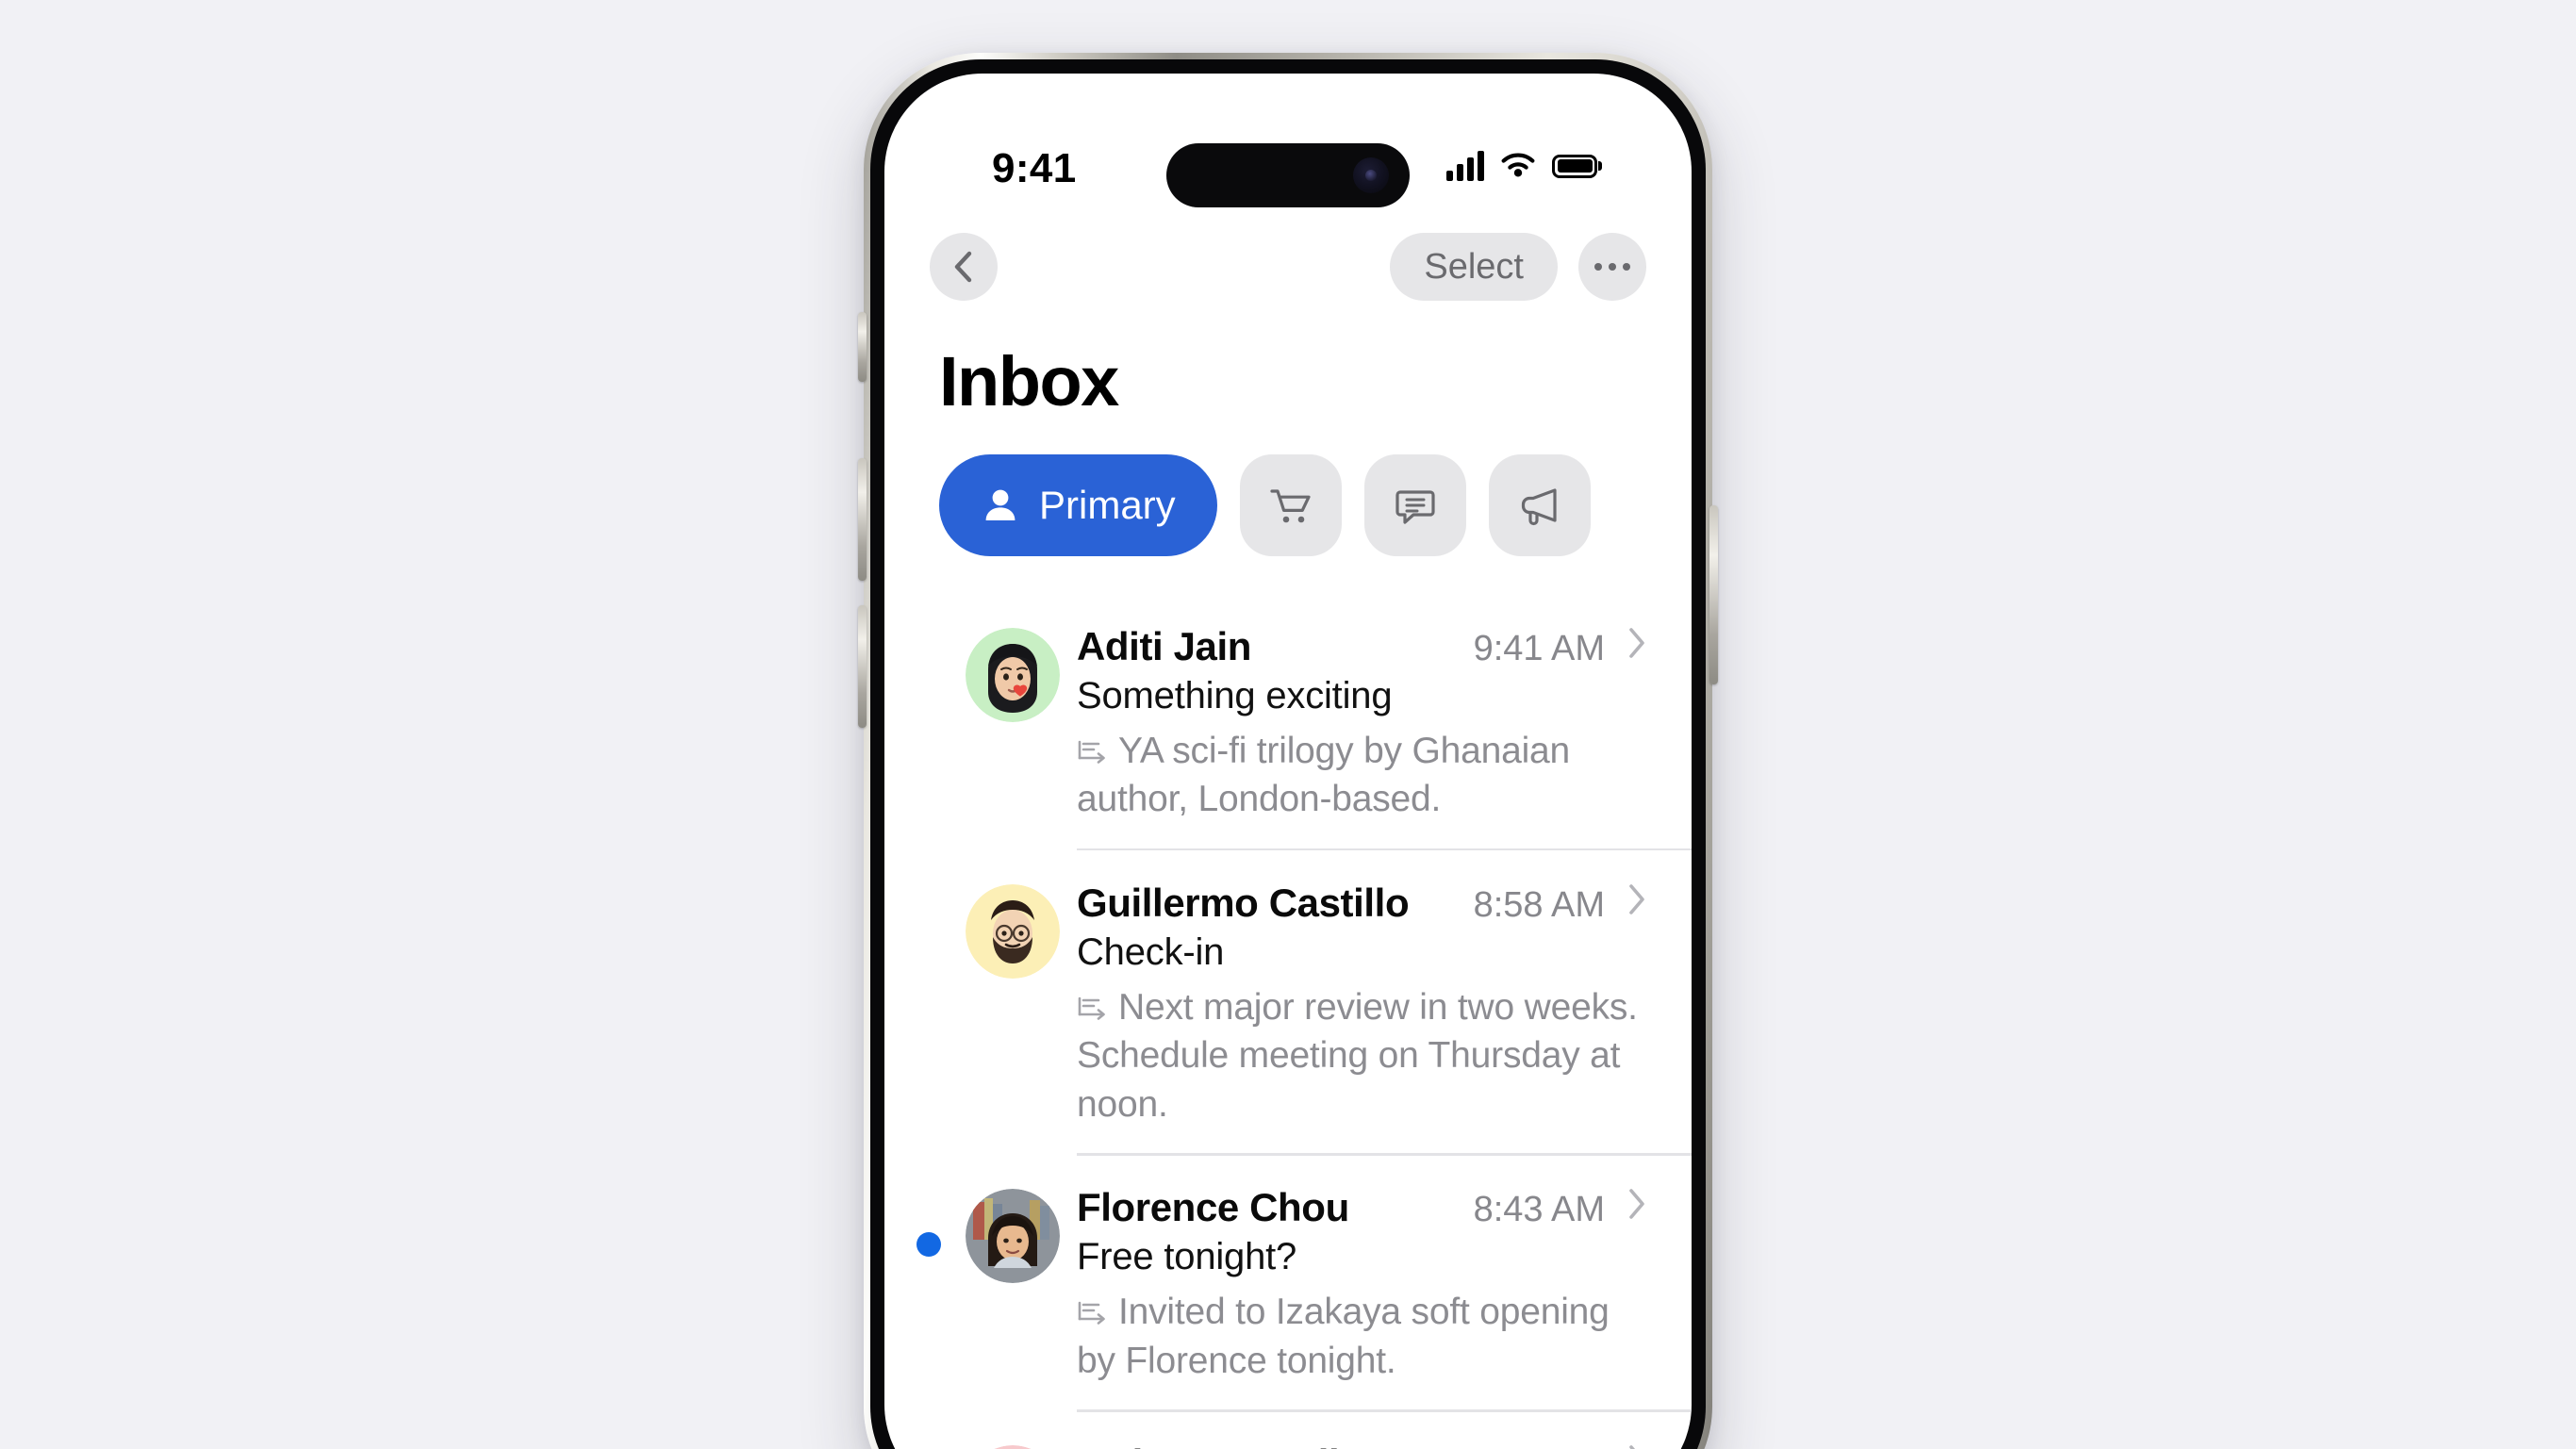  I want to click on message-header: Florence Chou 8:43 AM, so click(1362, 1207).